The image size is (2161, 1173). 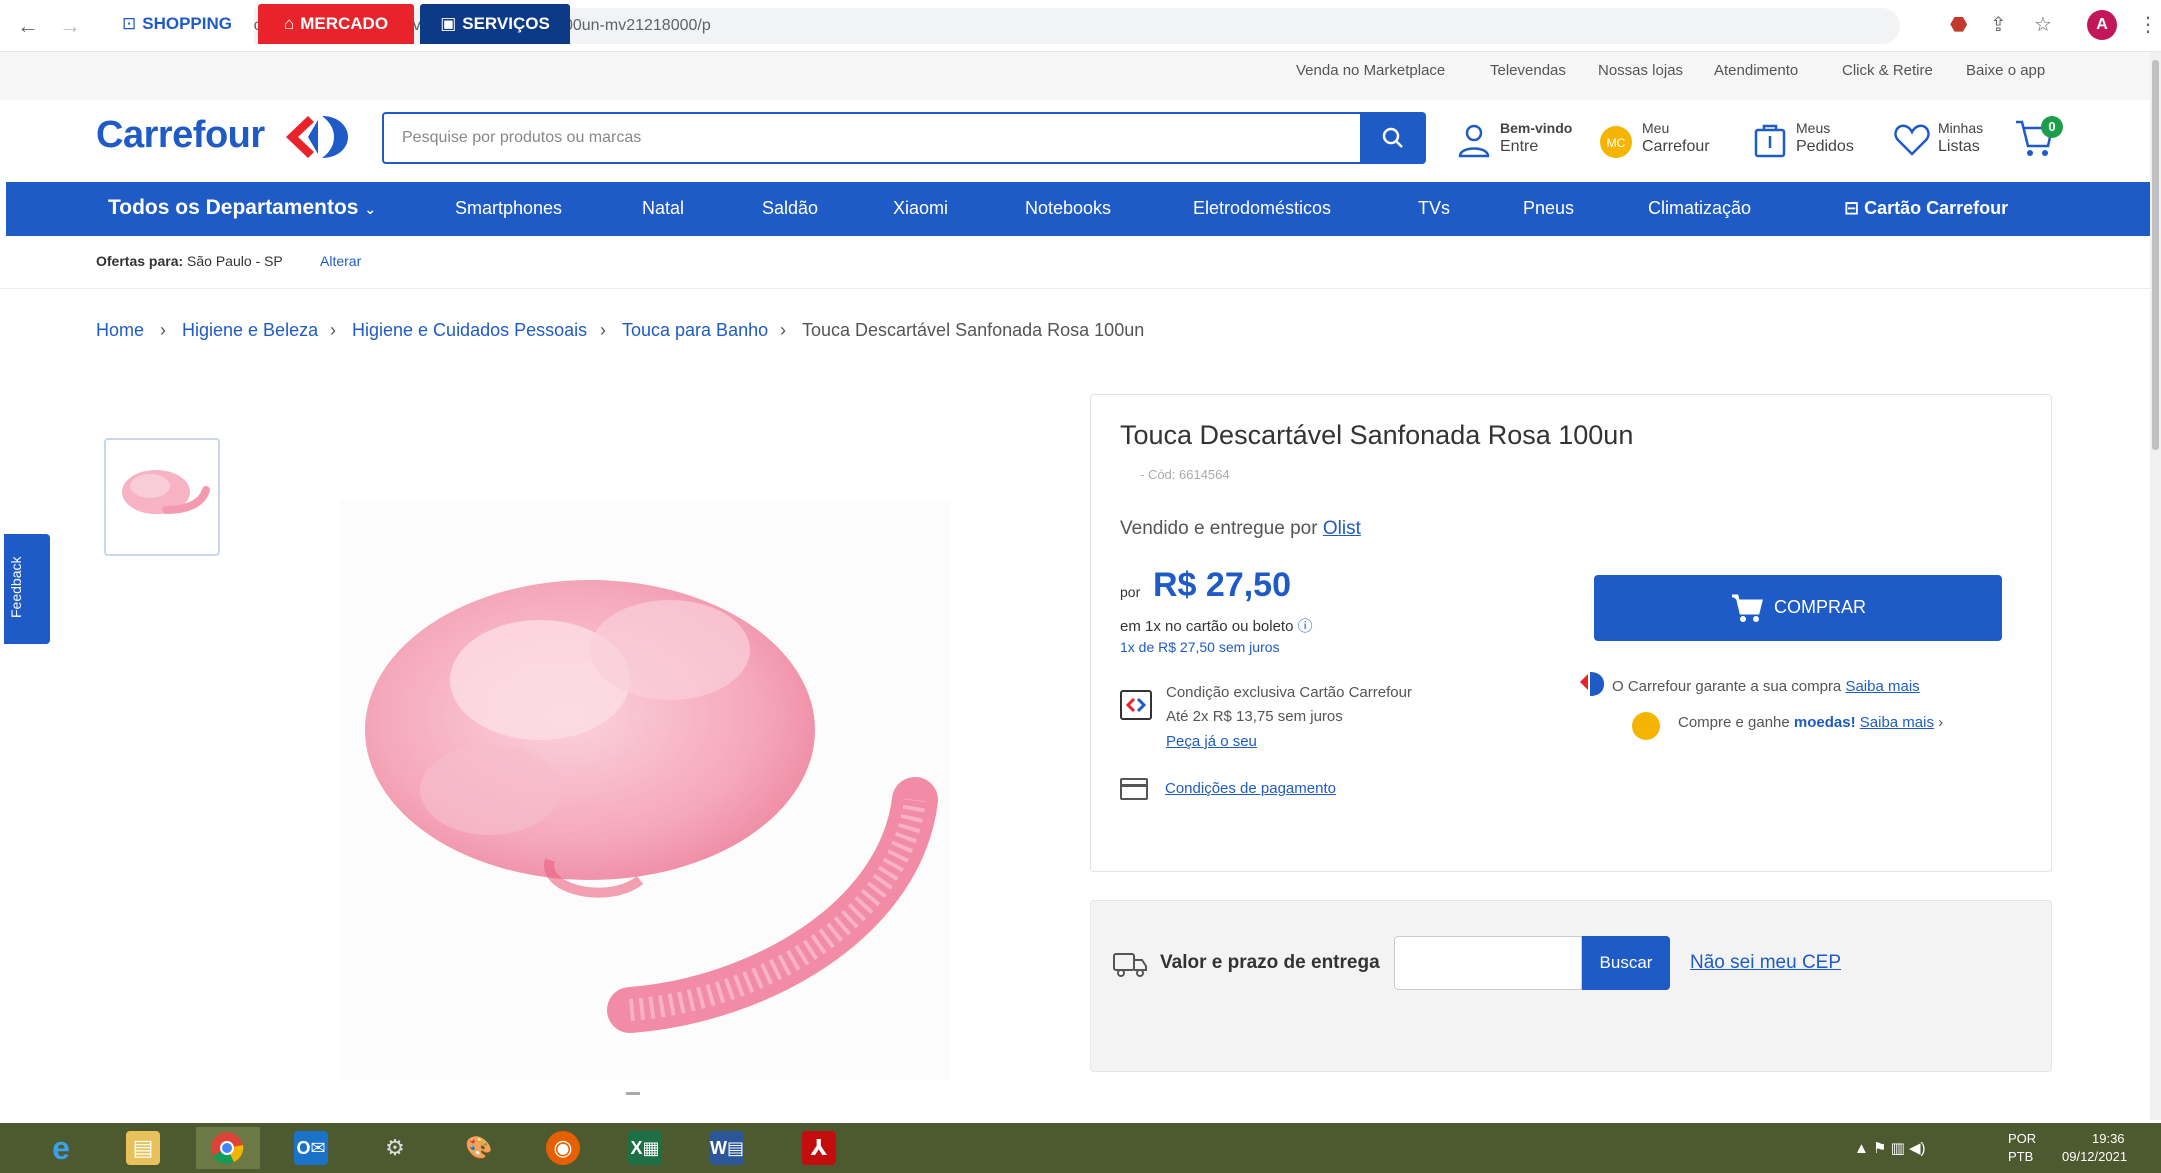 What do you see at coordinates (1250, 788) in the screenshot?
I see `payment-conditions-link: Condições de pagamento` at bounding box center [1250, 788].